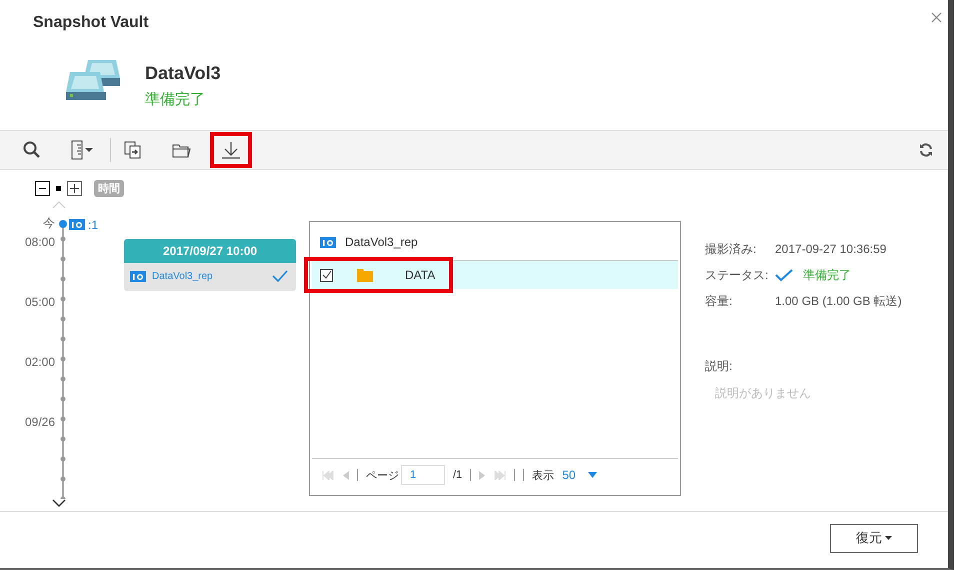 This screenshot has height=570, width=955. What do you see at coordinates (91, 23) in the screenshot?
I see `window-title: Snapshot Vault` at bounding box center [91, 23].